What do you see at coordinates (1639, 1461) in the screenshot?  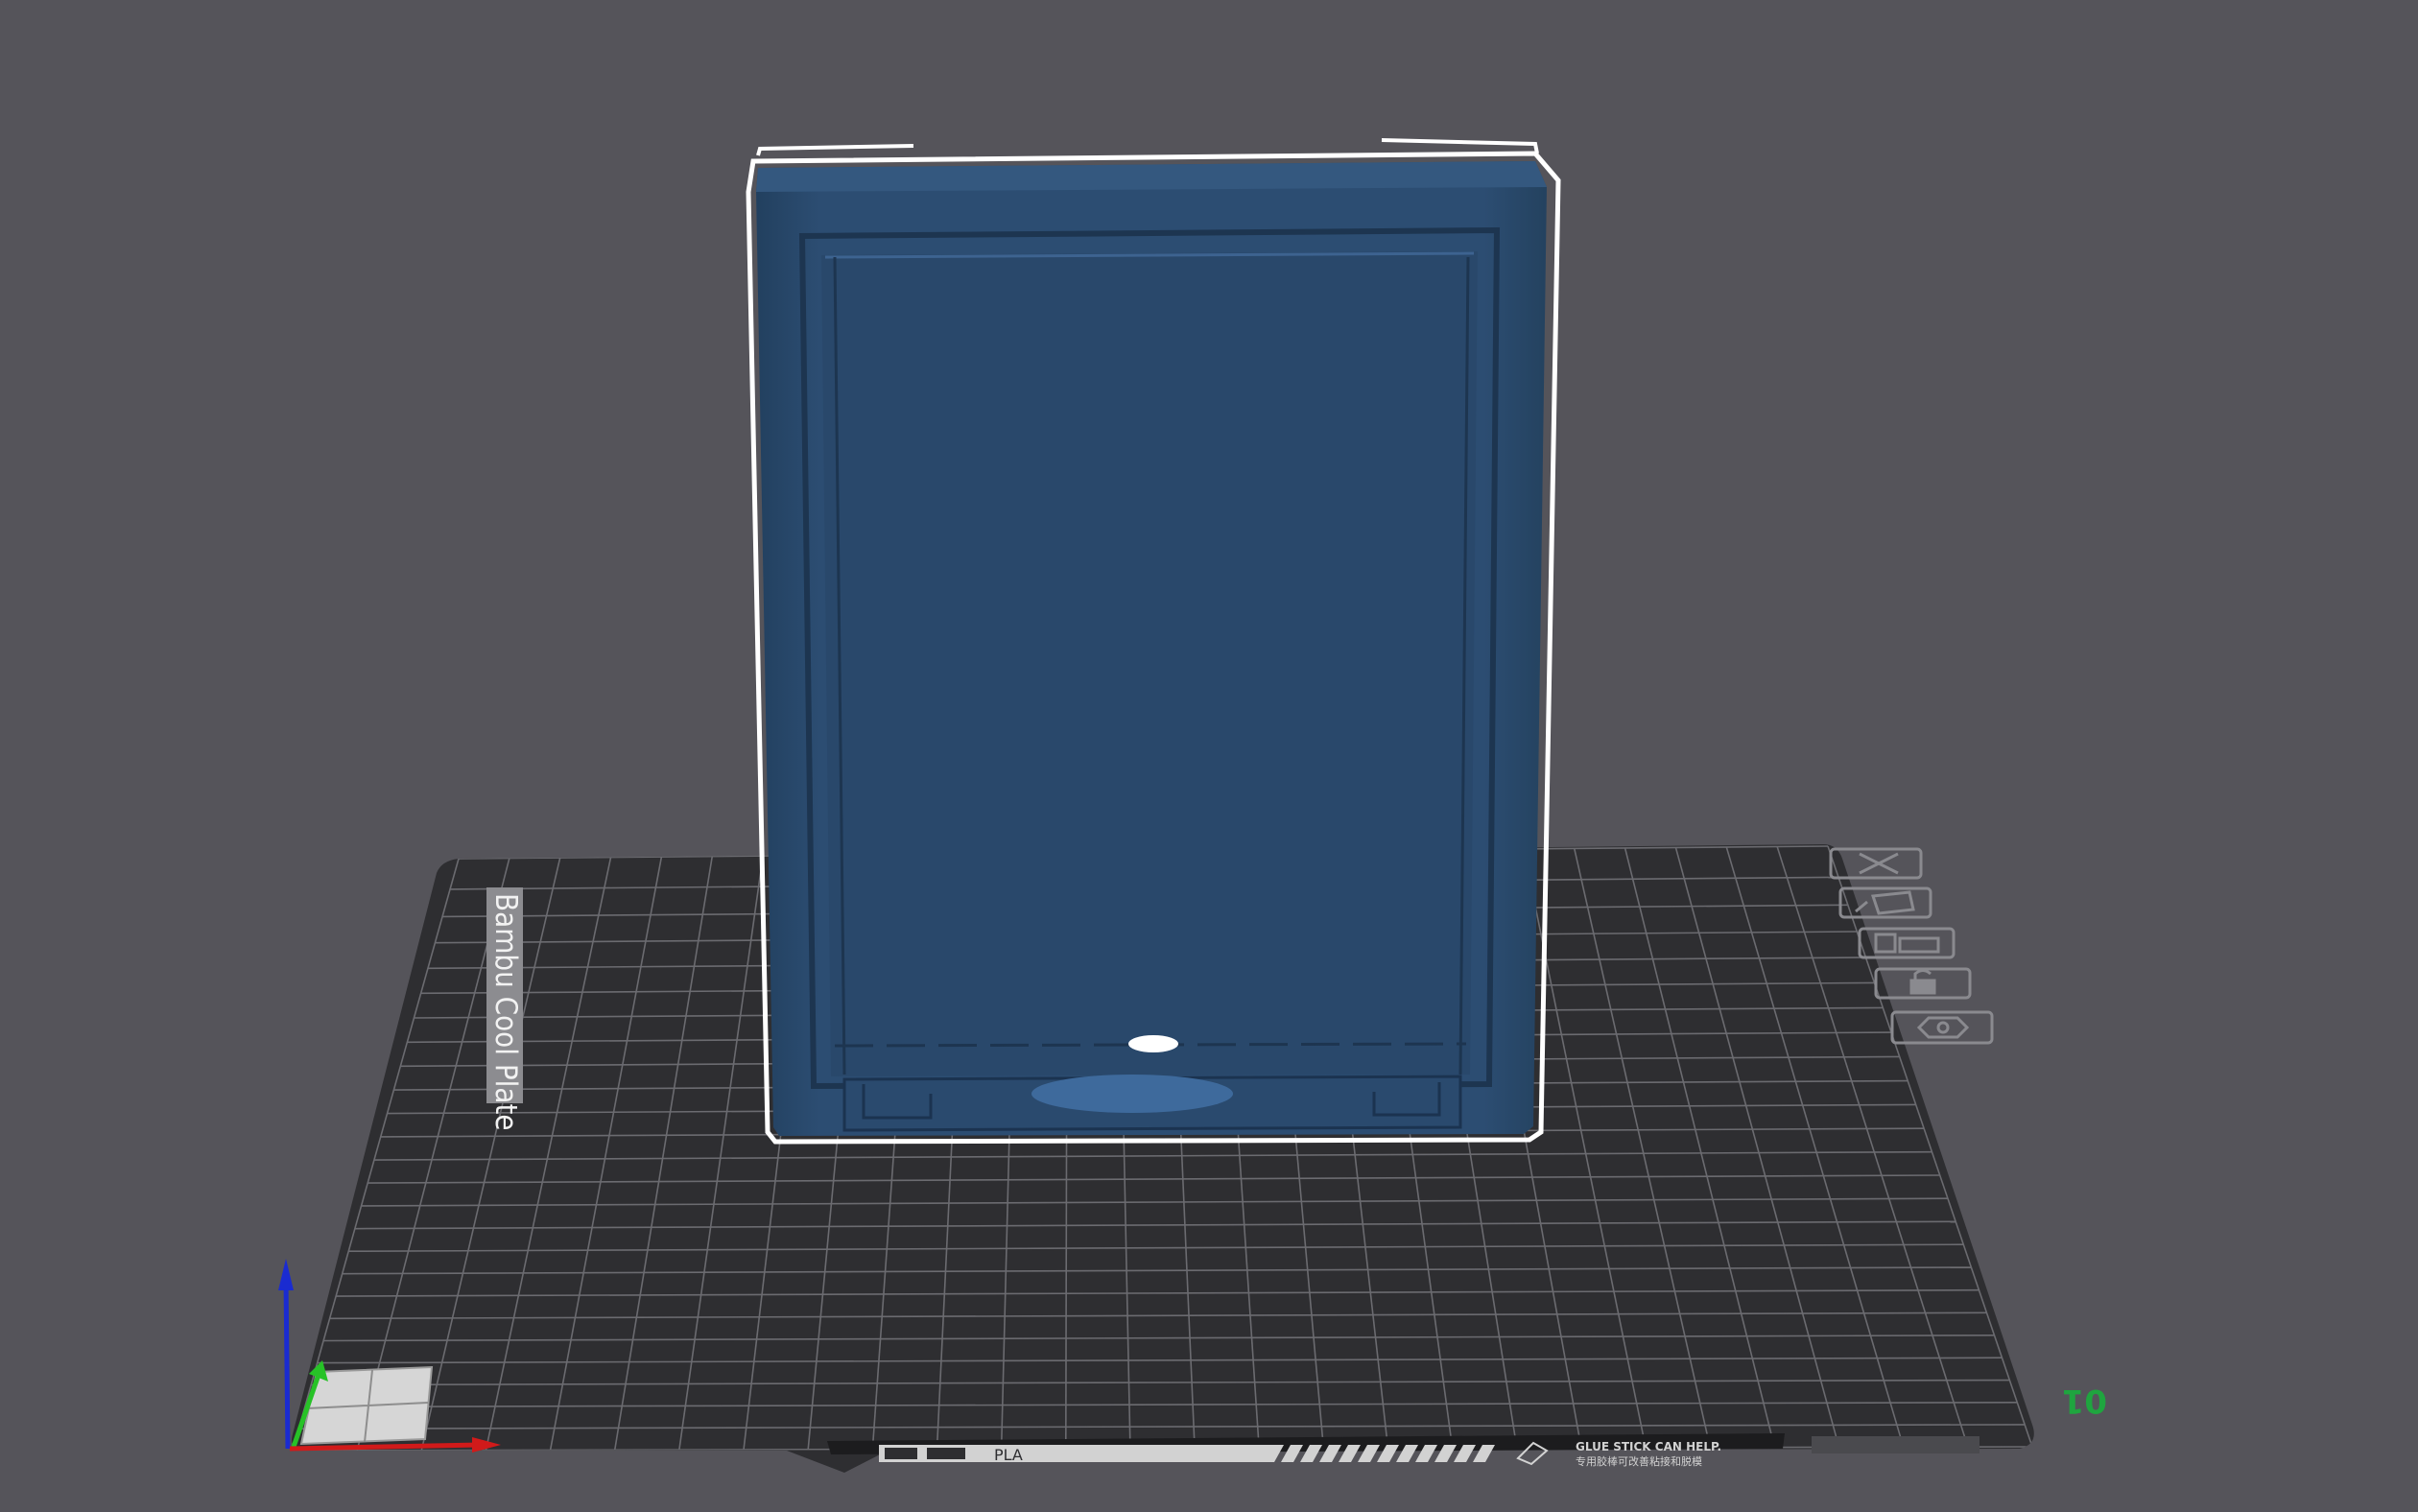 I see `notice-zh: 专用胶棒可改善粘接和脱模` at bounding box center [1639, 1461].